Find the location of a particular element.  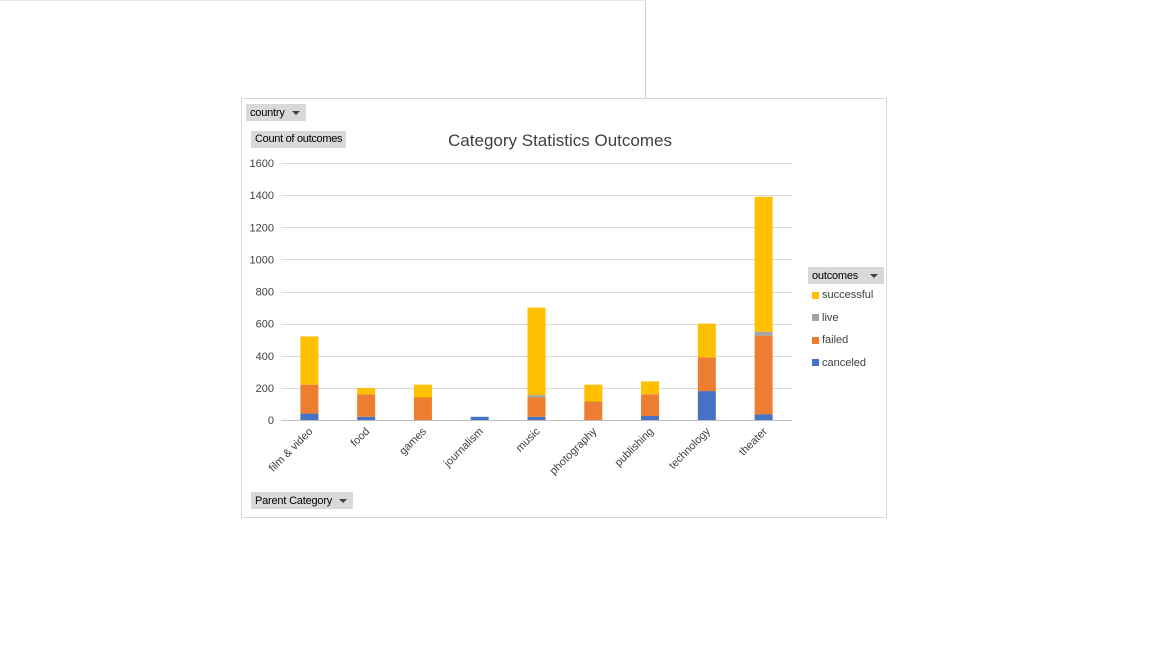

category-filter-button: Parent Category is located at coordinates (302, 500).